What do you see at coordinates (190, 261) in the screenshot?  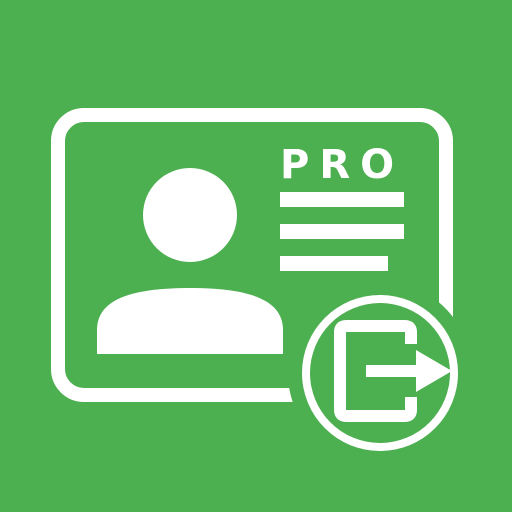 I see `person-avatar-icon` at bounding box center [190, 261].